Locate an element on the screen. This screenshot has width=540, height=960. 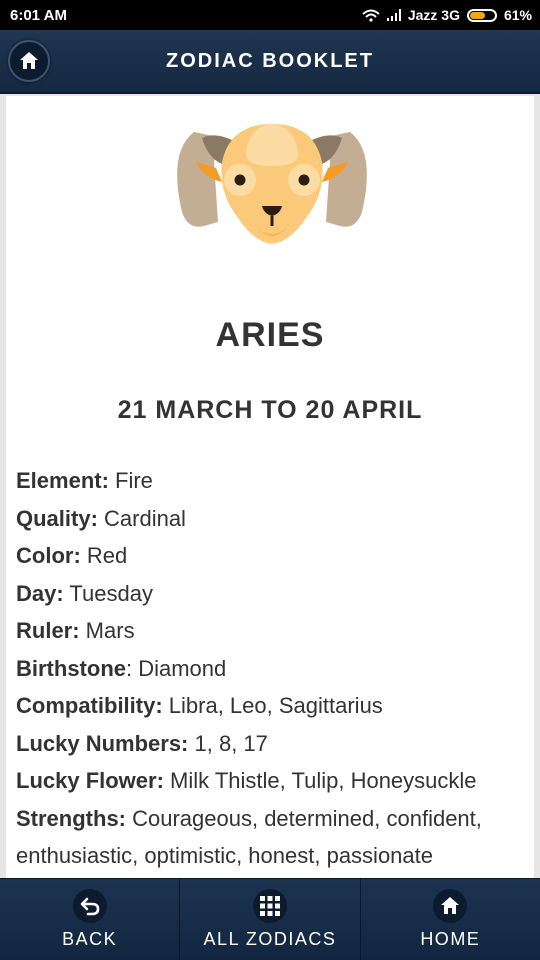
detail-label: Compatibility: is located at coordinates (89, 705).